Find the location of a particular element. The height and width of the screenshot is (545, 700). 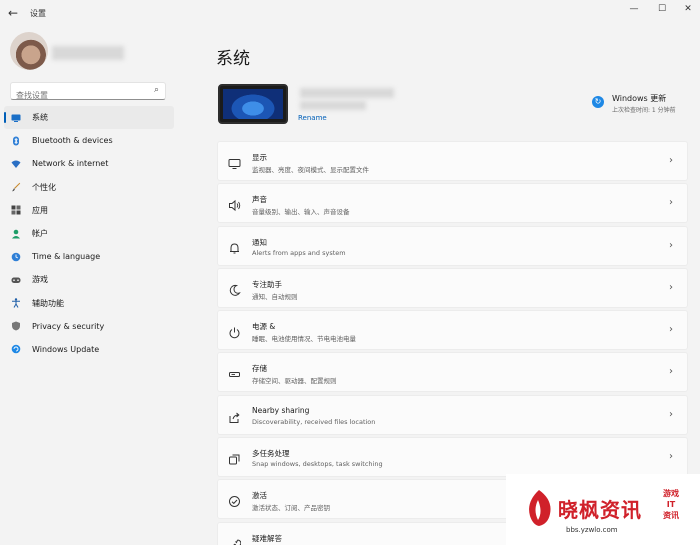

globe-clock-icon is located at coordinates (16, 257).